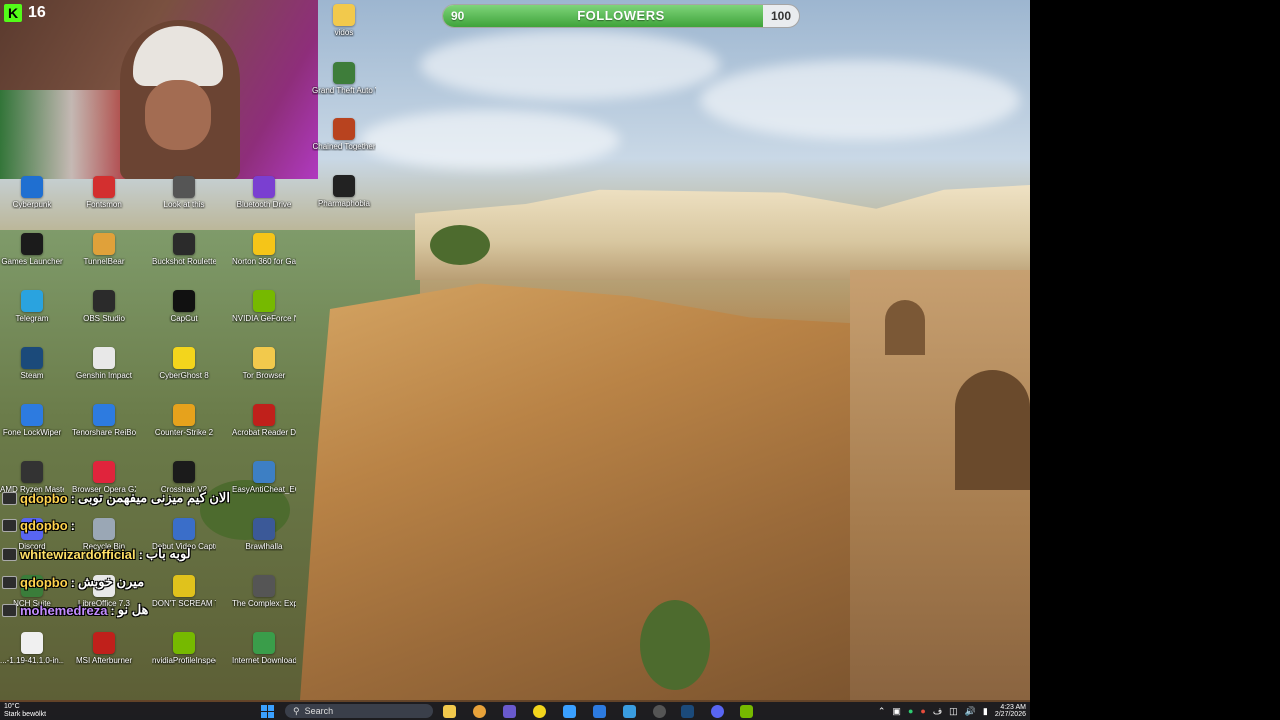 The width and height of the screenshot is (1280, 720). I want to click on desktop-shortcut: EasyAntiCheat_EOS, so click(264, 477).